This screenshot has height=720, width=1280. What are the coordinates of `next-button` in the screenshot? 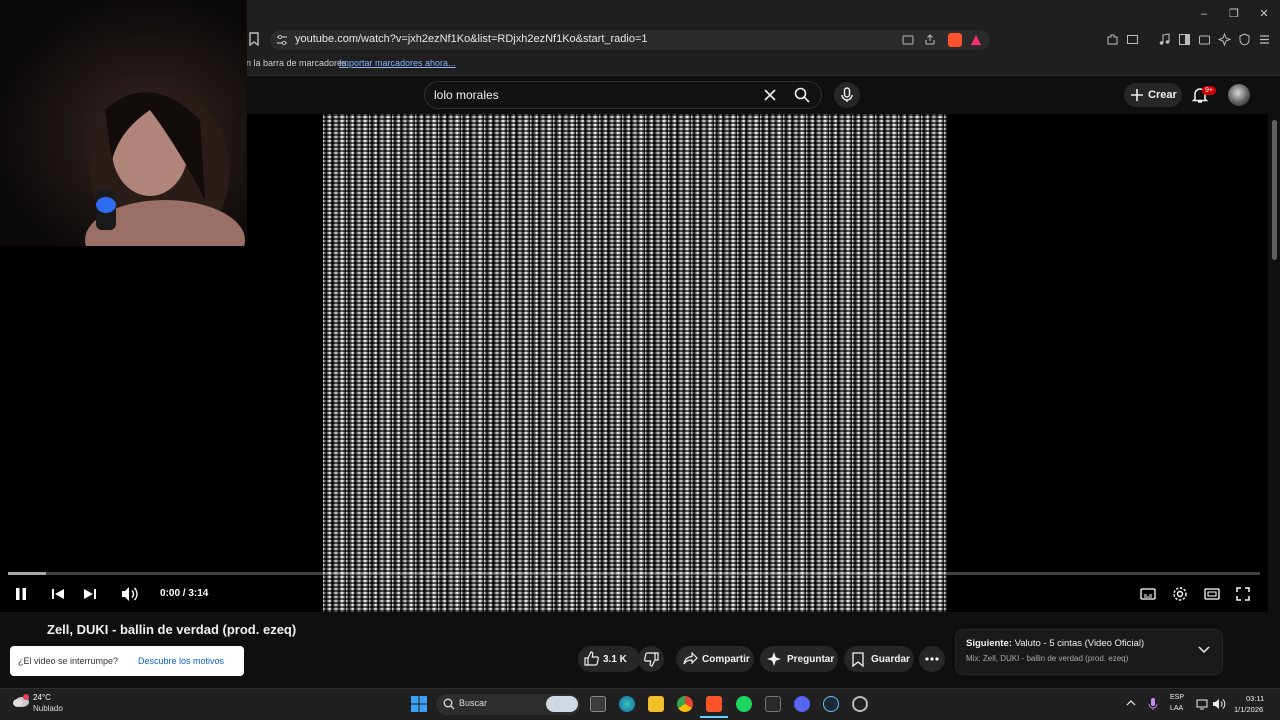 It's located at (90, 594).